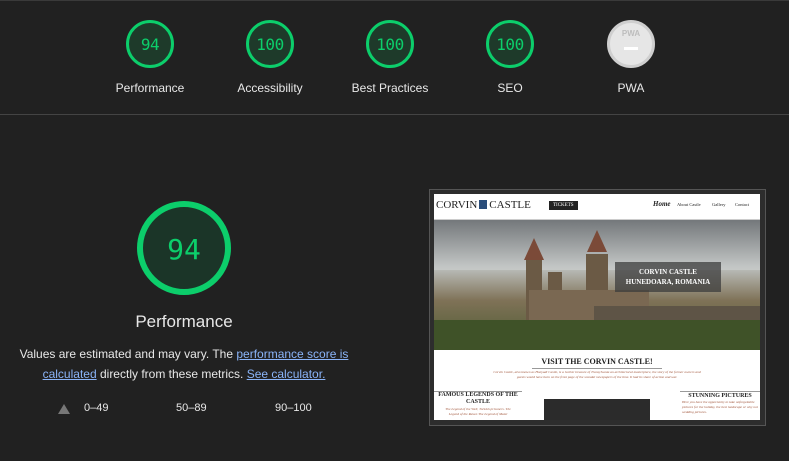  Describe the element at coordinates (286, 374) in the screenshot. I see `see-calculator-link: See calculator.` at that location.